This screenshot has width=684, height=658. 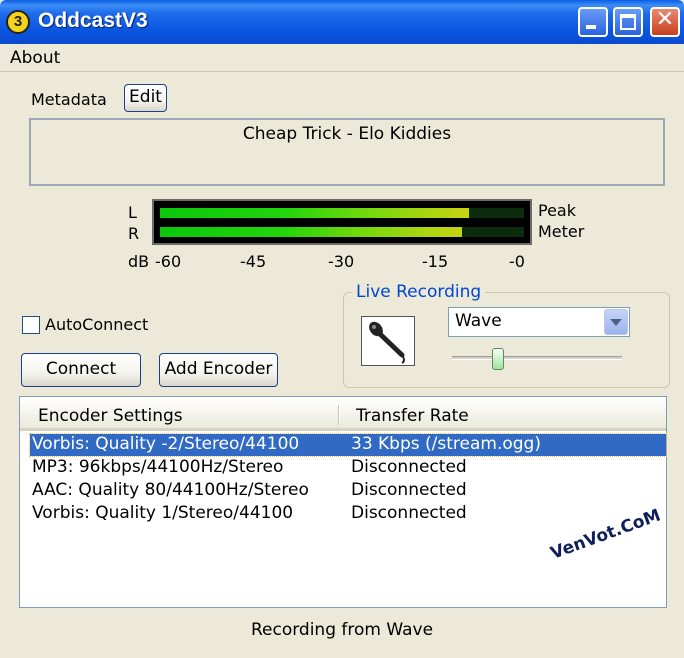 What do you see at coordinates (348, 468) in the screenshot?
I see `table-row: MP3: 96kbps/44100Hz/Stereo Disconnected` at bounding box center [348, 468].